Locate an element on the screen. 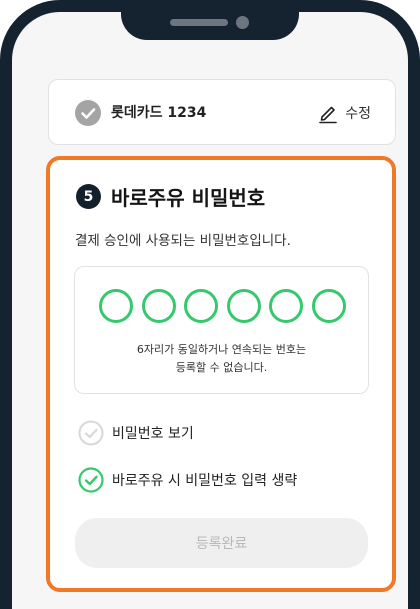 The width and height of the screenshot is (420, 609). edit-label: 수정 is located at coordinates (358, 114).